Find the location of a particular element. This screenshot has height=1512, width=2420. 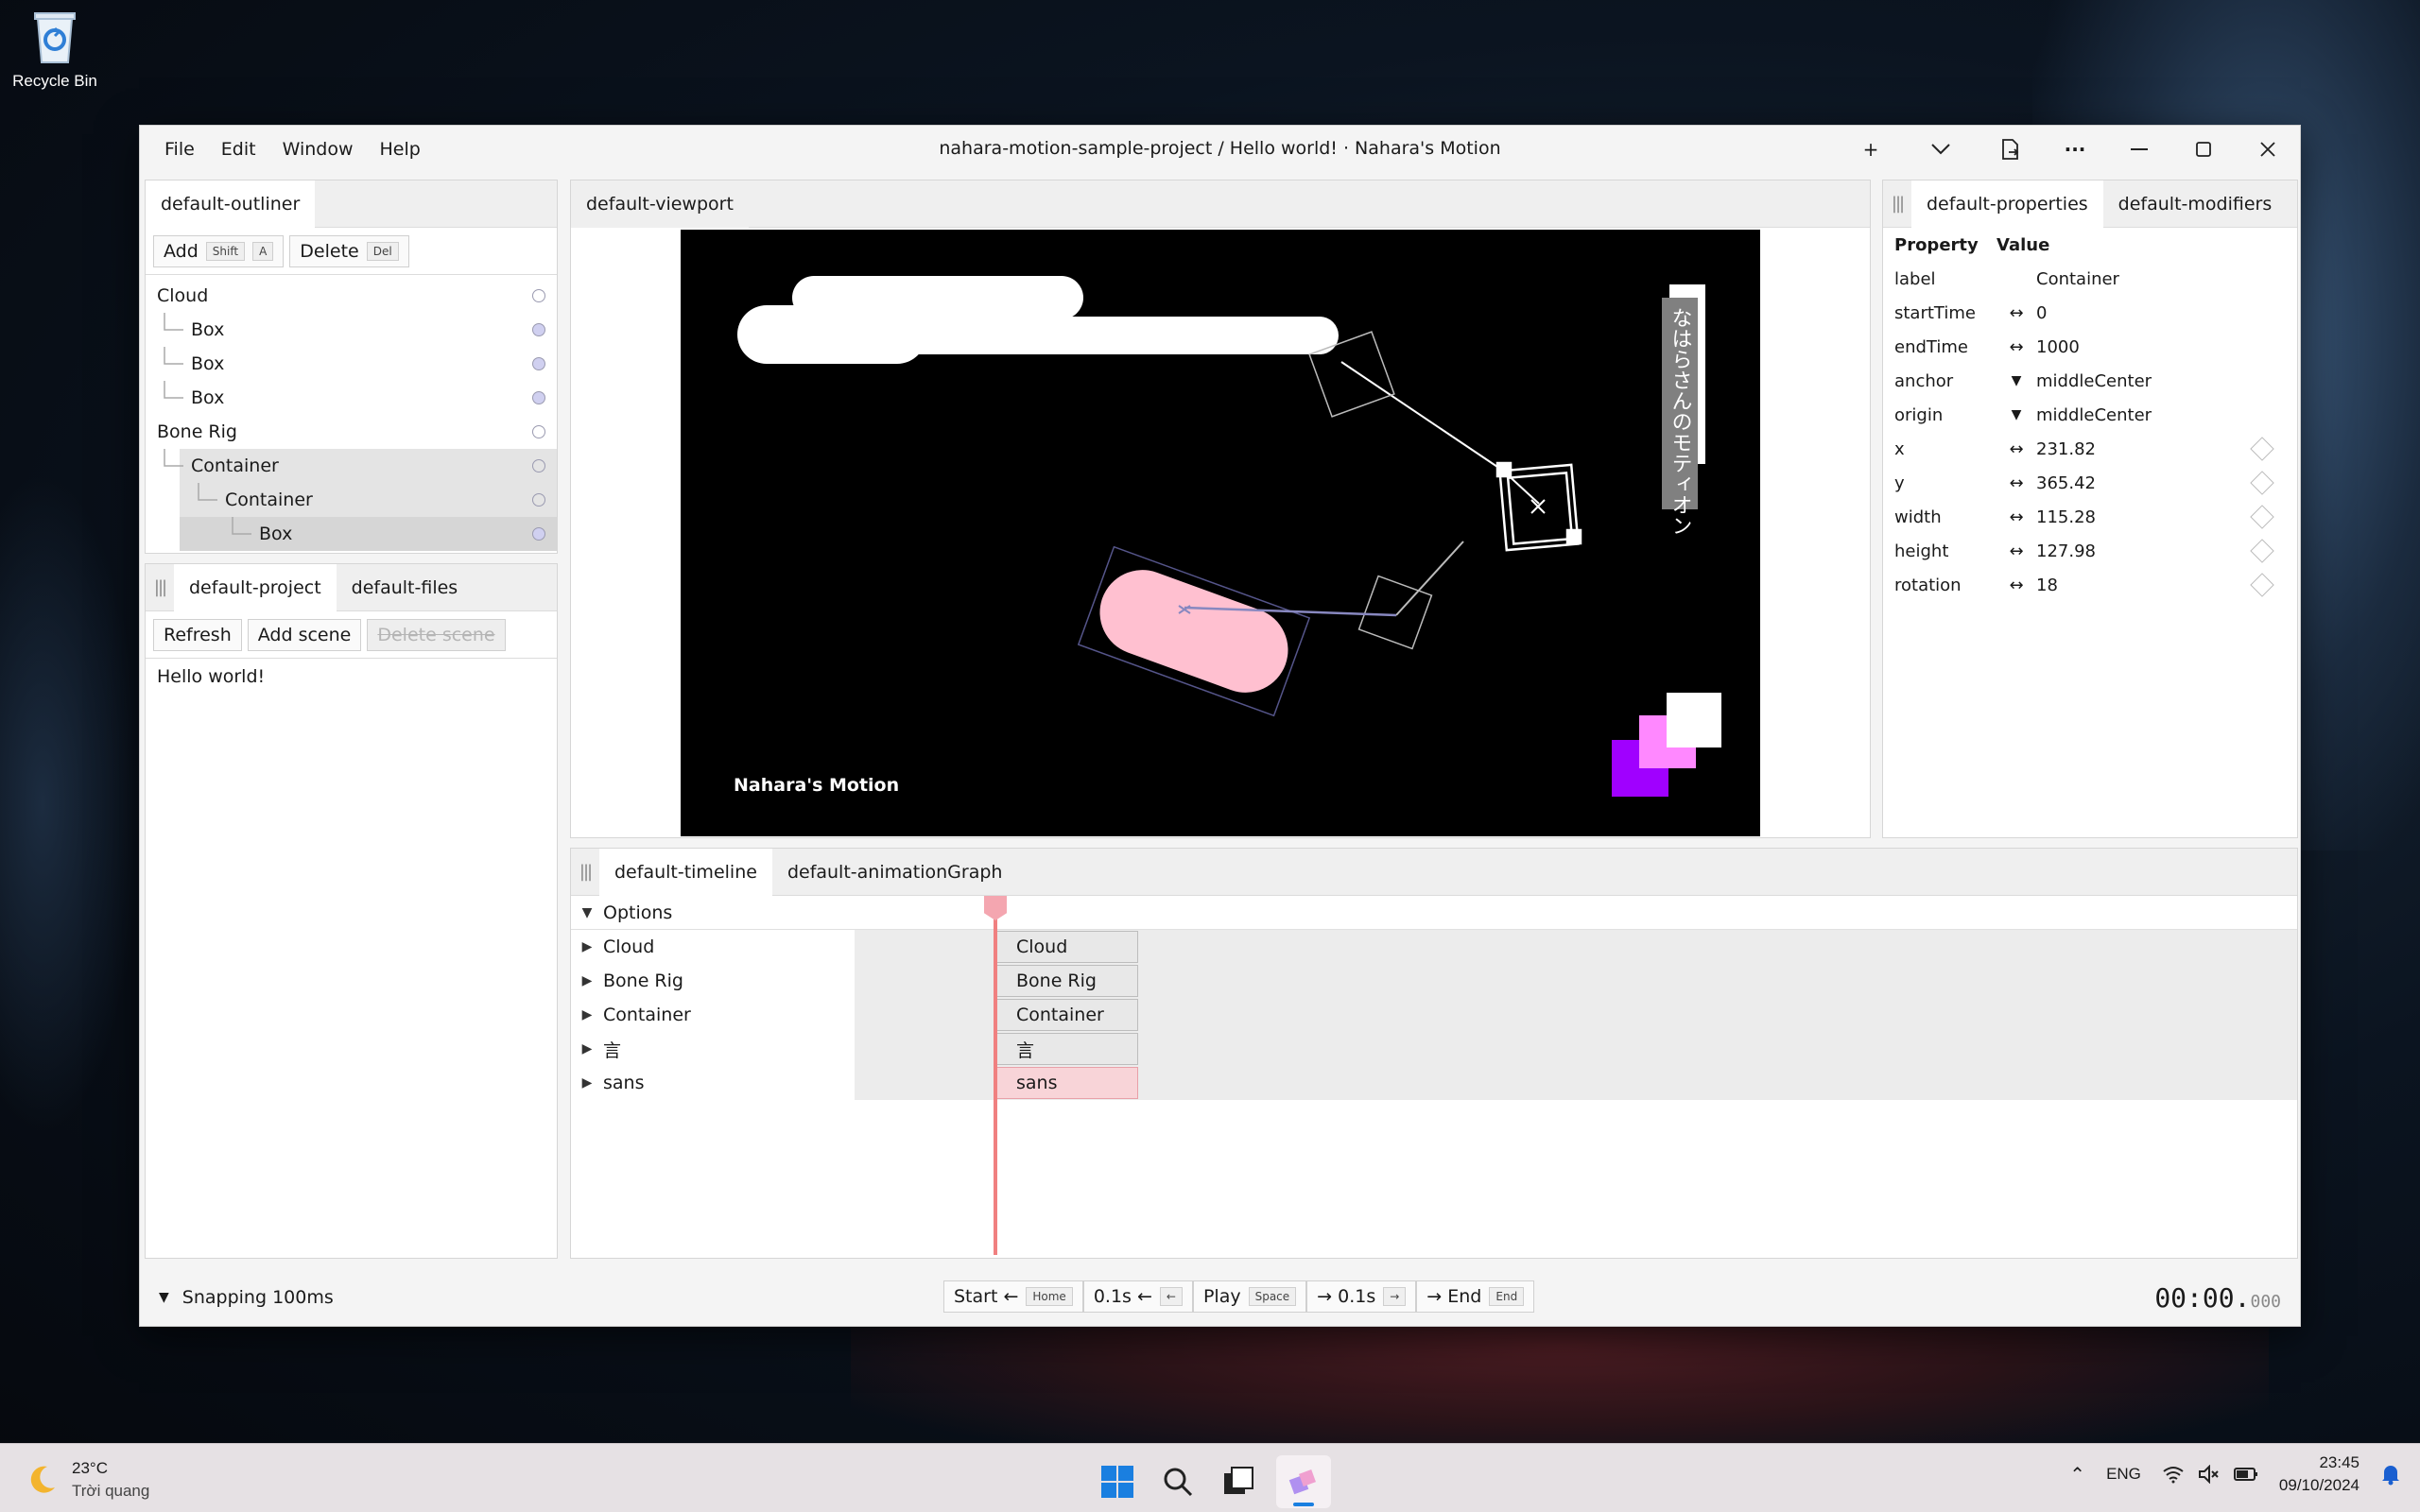

refresh-button: Refresh is located at coordinates (197, 634).